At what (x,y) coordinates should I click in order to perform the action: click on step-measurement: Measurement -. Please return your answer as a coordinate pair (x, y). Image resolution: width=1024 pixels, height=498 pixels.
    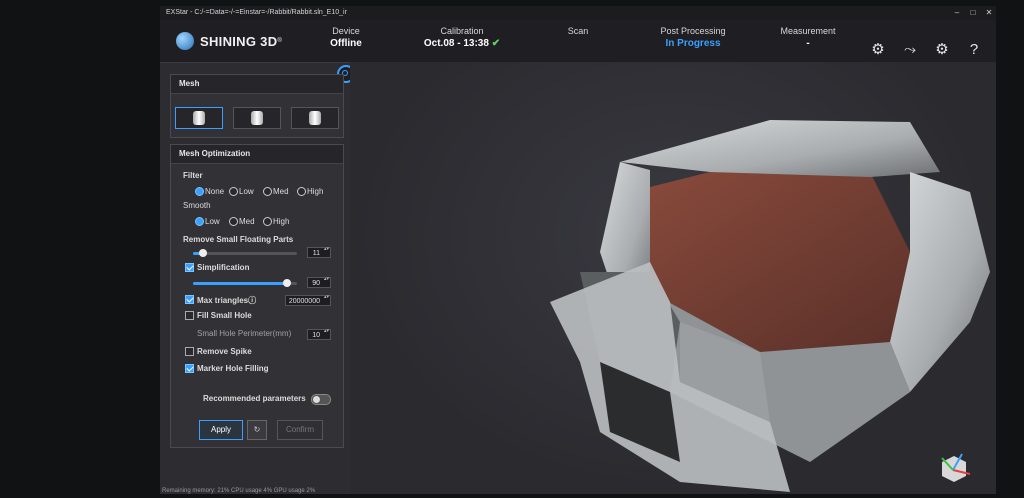
    Looking at the image, I should click on (808, 37).